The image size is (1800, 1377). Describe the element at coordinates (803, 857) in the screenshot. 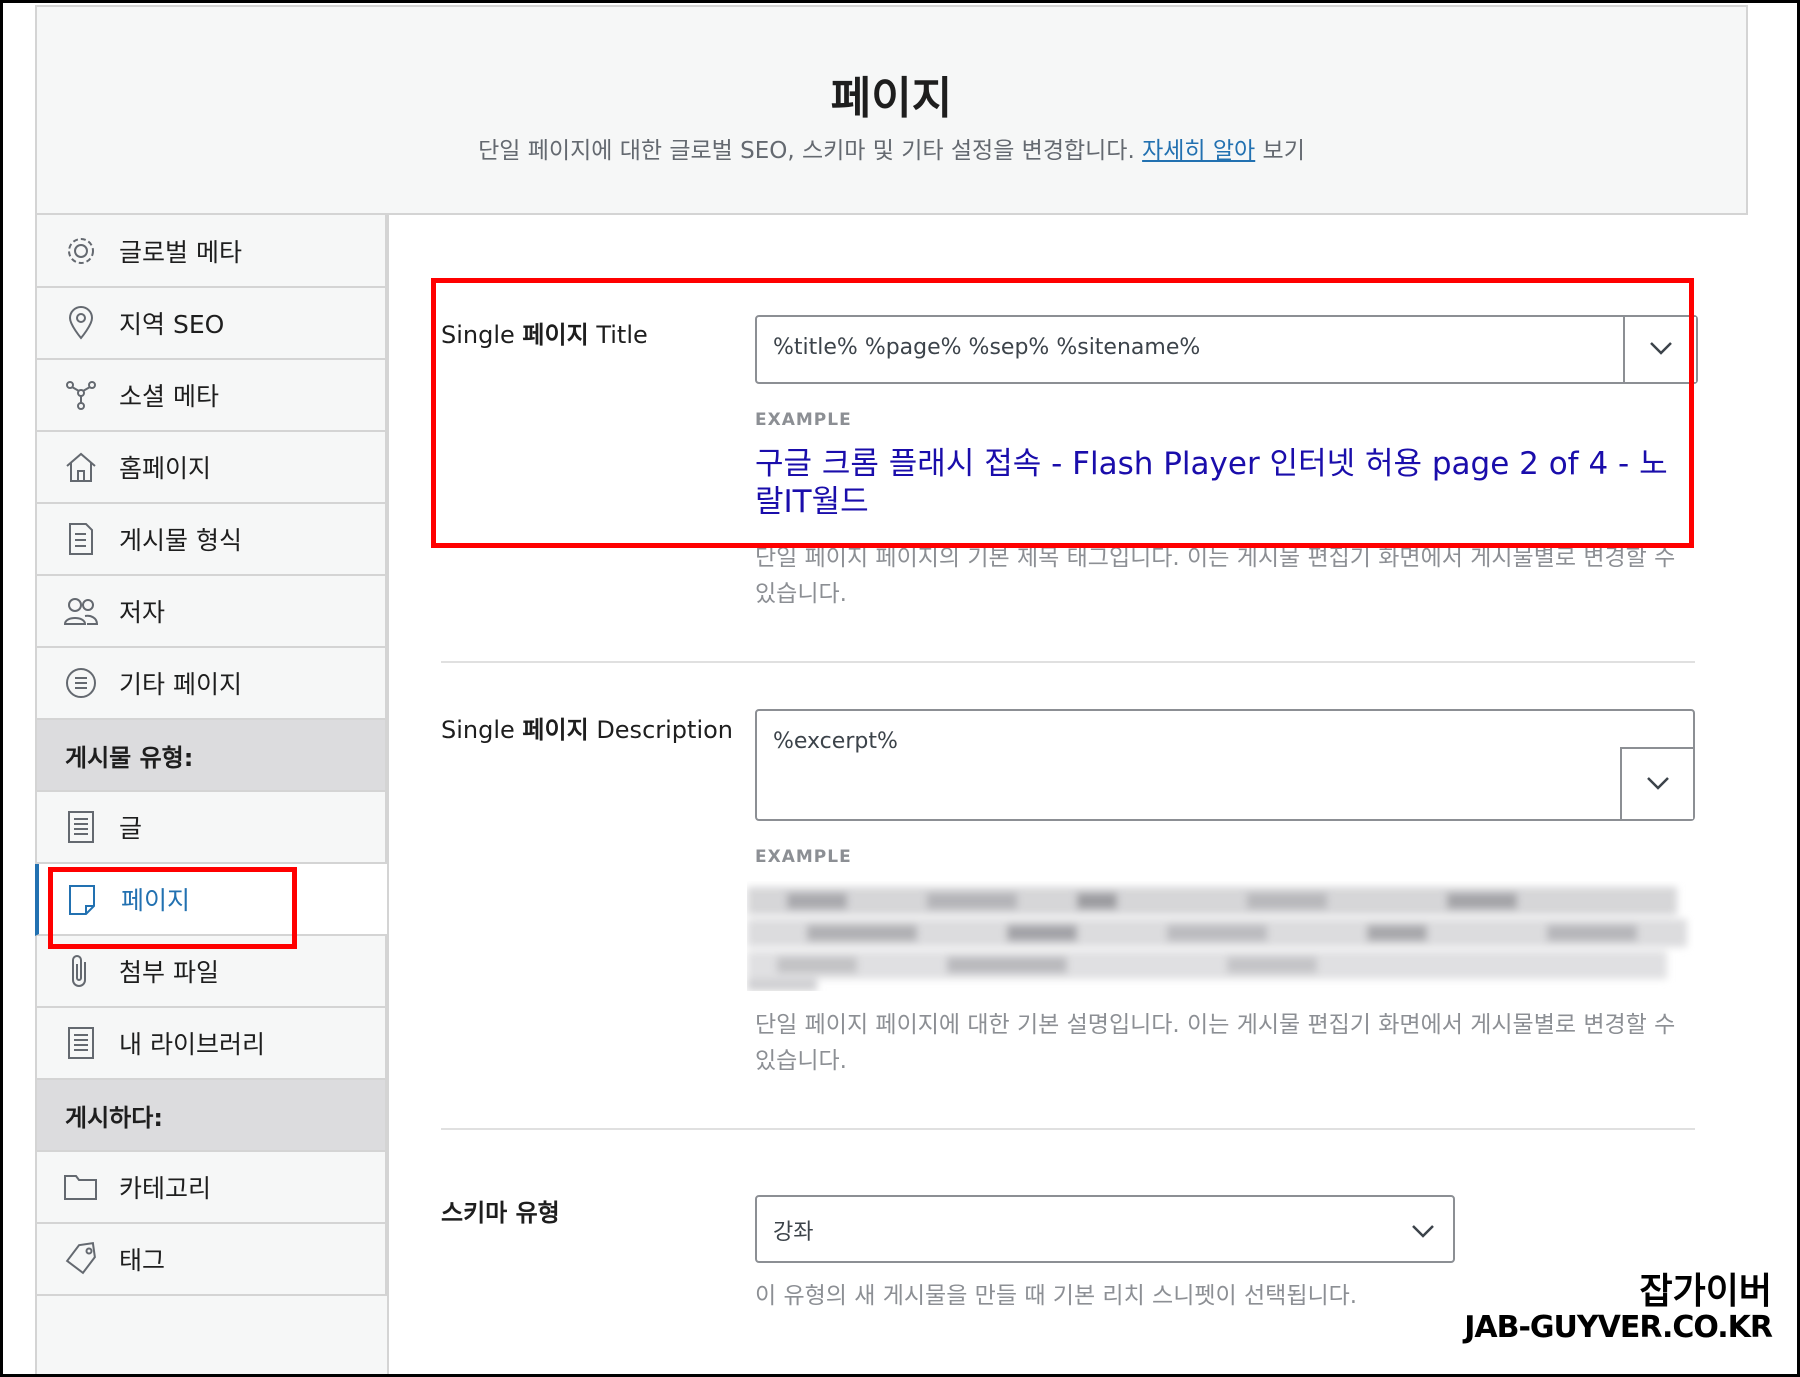

I see `description-example-label: EXAMPLE` at that location.